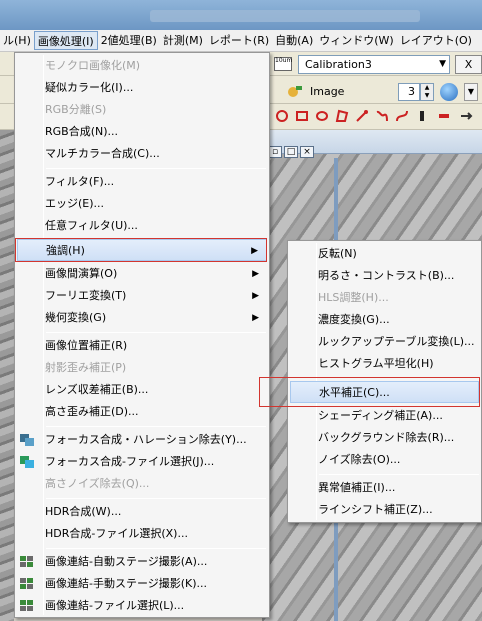  I want to click on globe-icon, so click(449, 92).